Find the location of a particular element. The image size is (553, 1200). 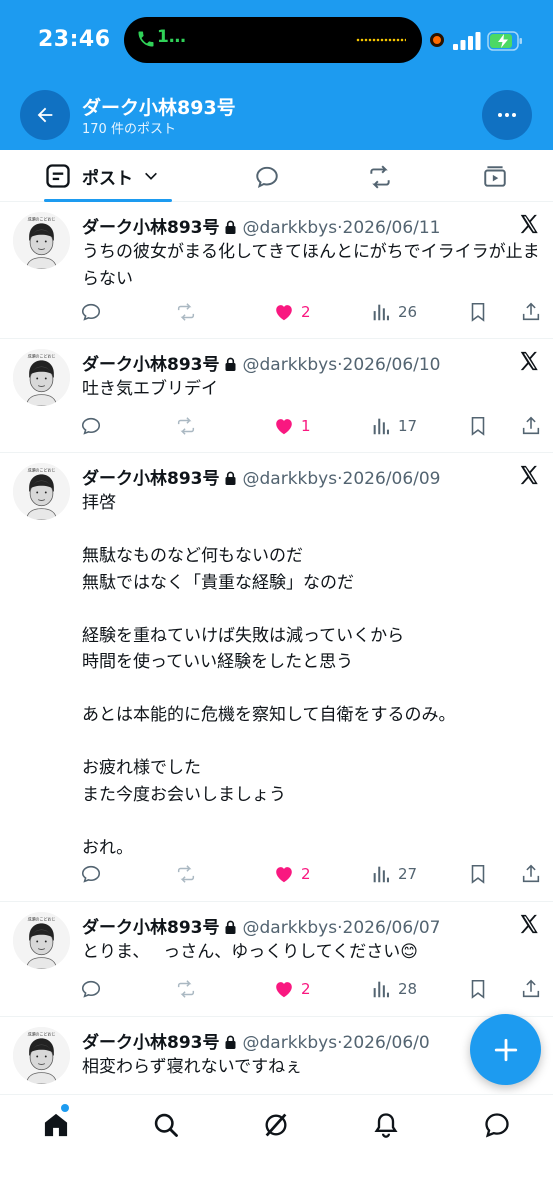

search-icon is located at coordinates (166, 1125).